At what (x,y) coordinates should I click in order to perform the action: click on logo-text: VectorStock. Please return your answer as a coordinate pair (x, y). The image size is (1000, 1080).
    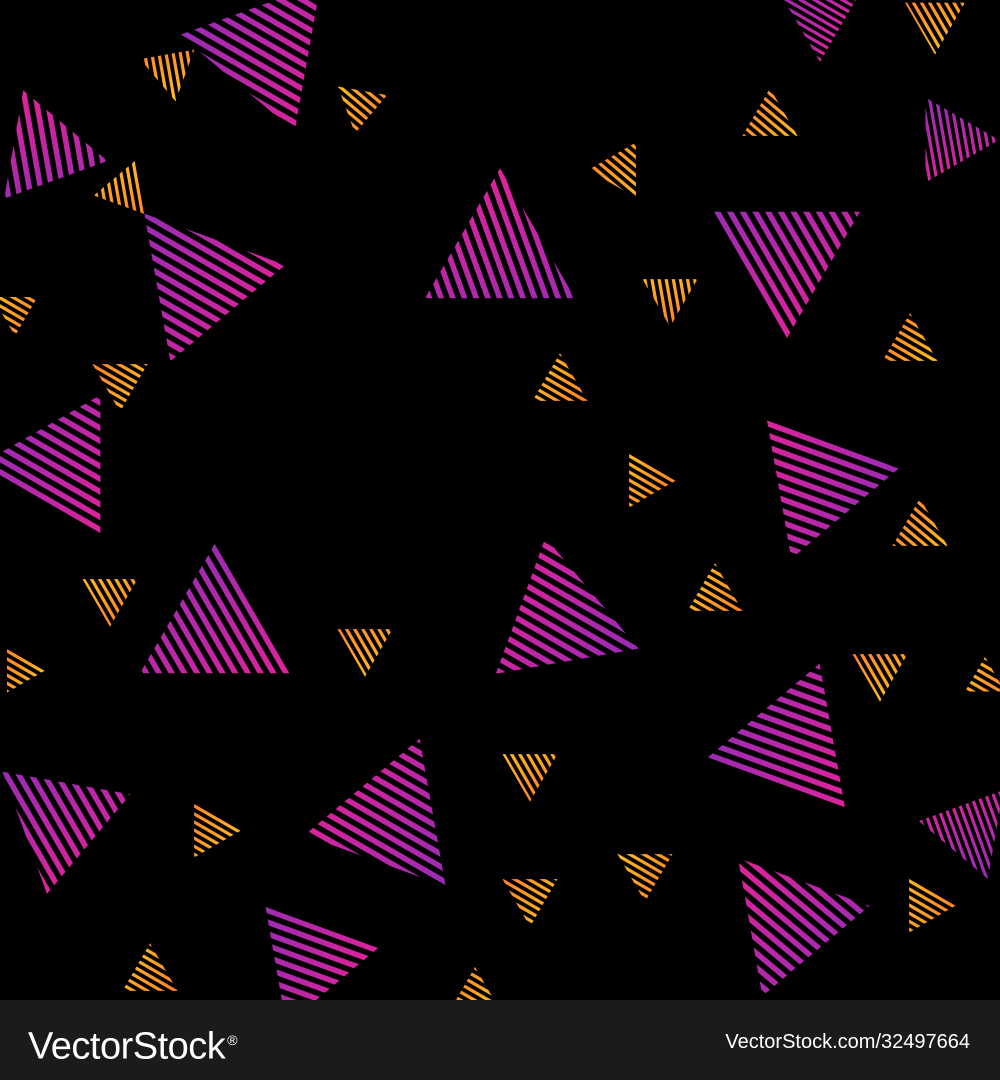
    Looking at the image, I should click on (127, 1046).